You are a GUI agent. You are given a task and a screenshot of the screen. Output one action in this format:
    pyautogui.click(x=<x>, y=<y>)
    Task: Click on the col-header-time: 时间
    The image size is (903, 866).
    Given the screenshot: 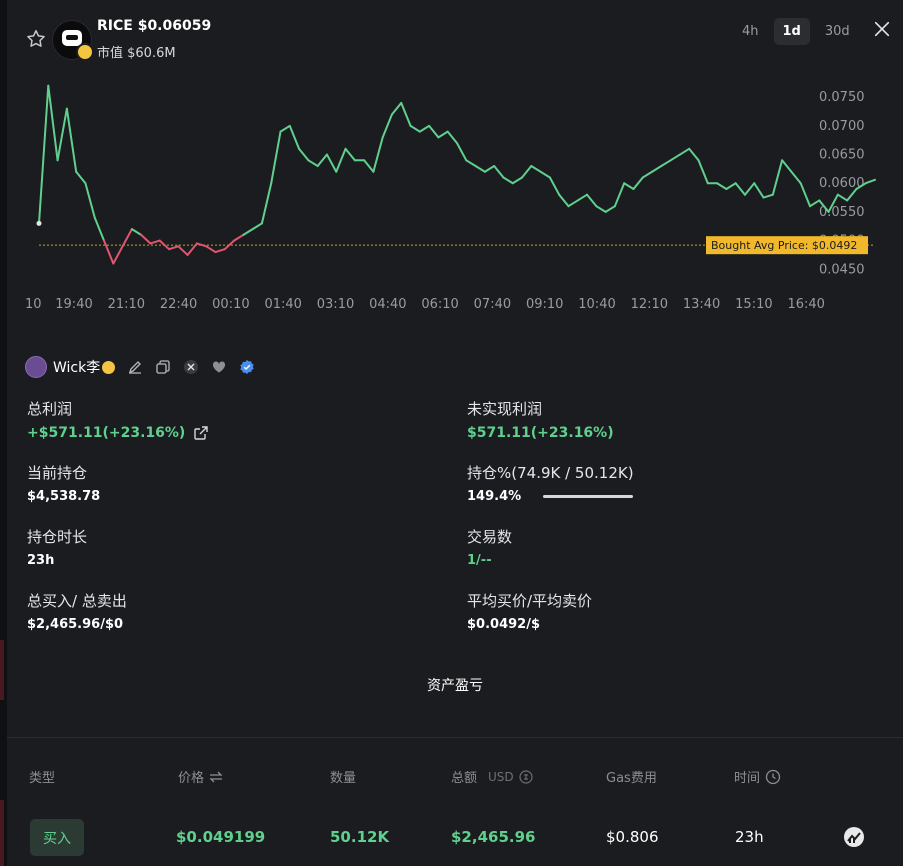 What is the action you would take?
    pyautogui.click(x=757, y=776)
    